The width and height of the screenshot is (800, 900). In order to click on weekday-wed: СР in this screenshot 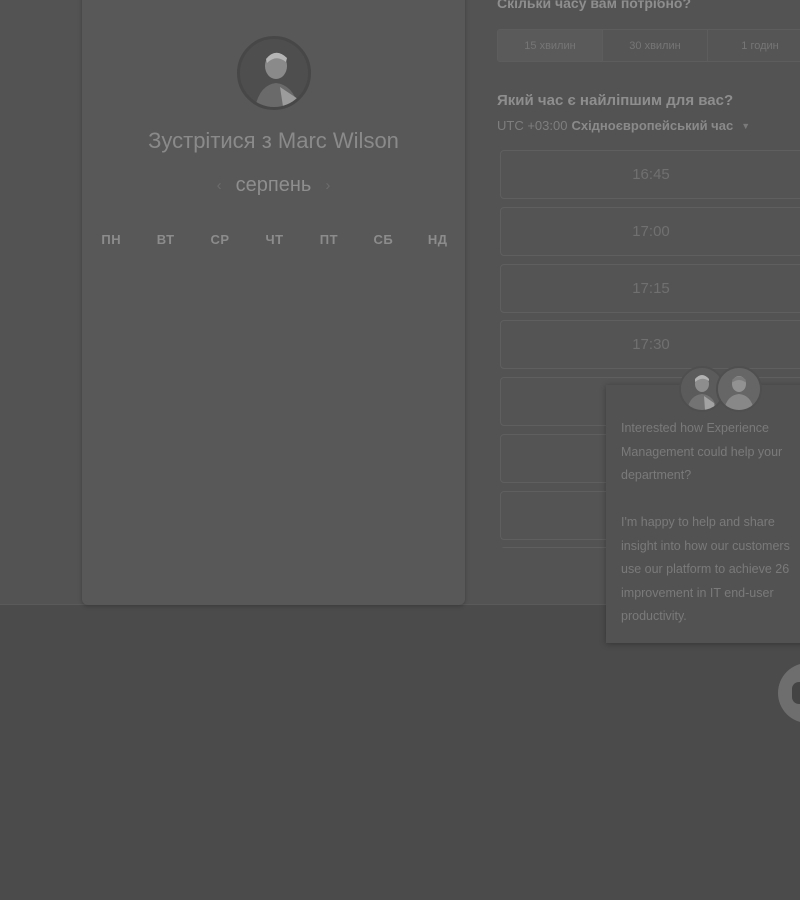, I will do `click(220, 239)`.